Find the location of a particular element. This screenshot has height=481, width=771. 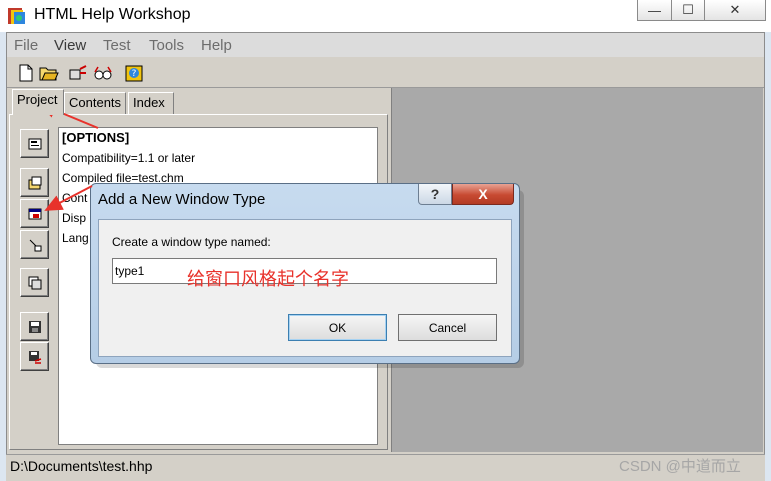

open-file-button is located at coordinates (49, 73).